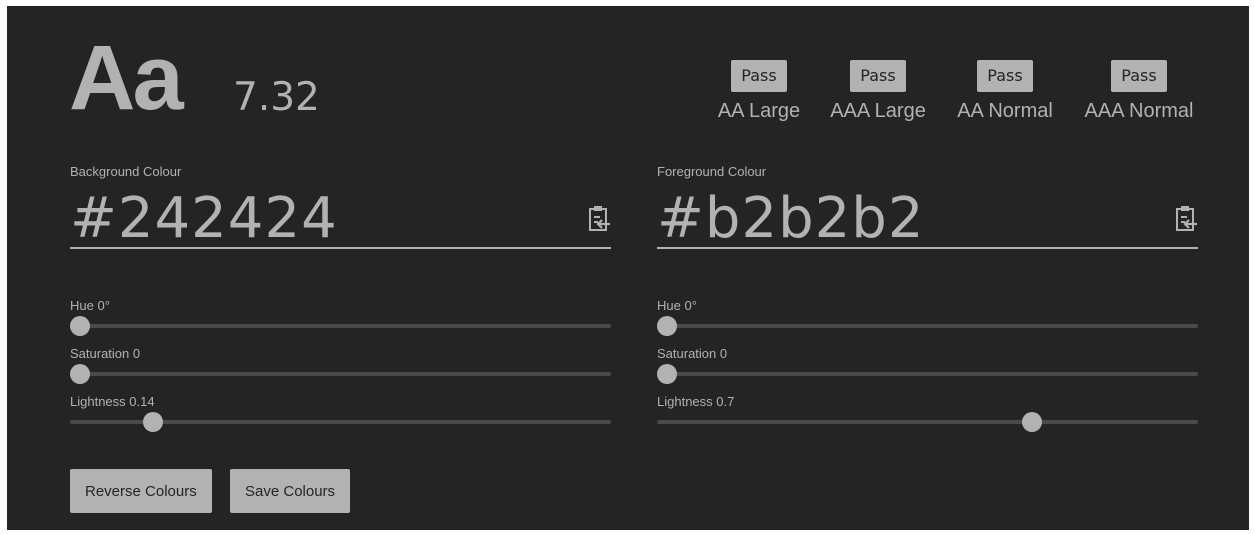  Describe the element at coordinates (696, 401) in the screenshot. I see `foreground-lightness-label: Lightness 0.7` at that location.